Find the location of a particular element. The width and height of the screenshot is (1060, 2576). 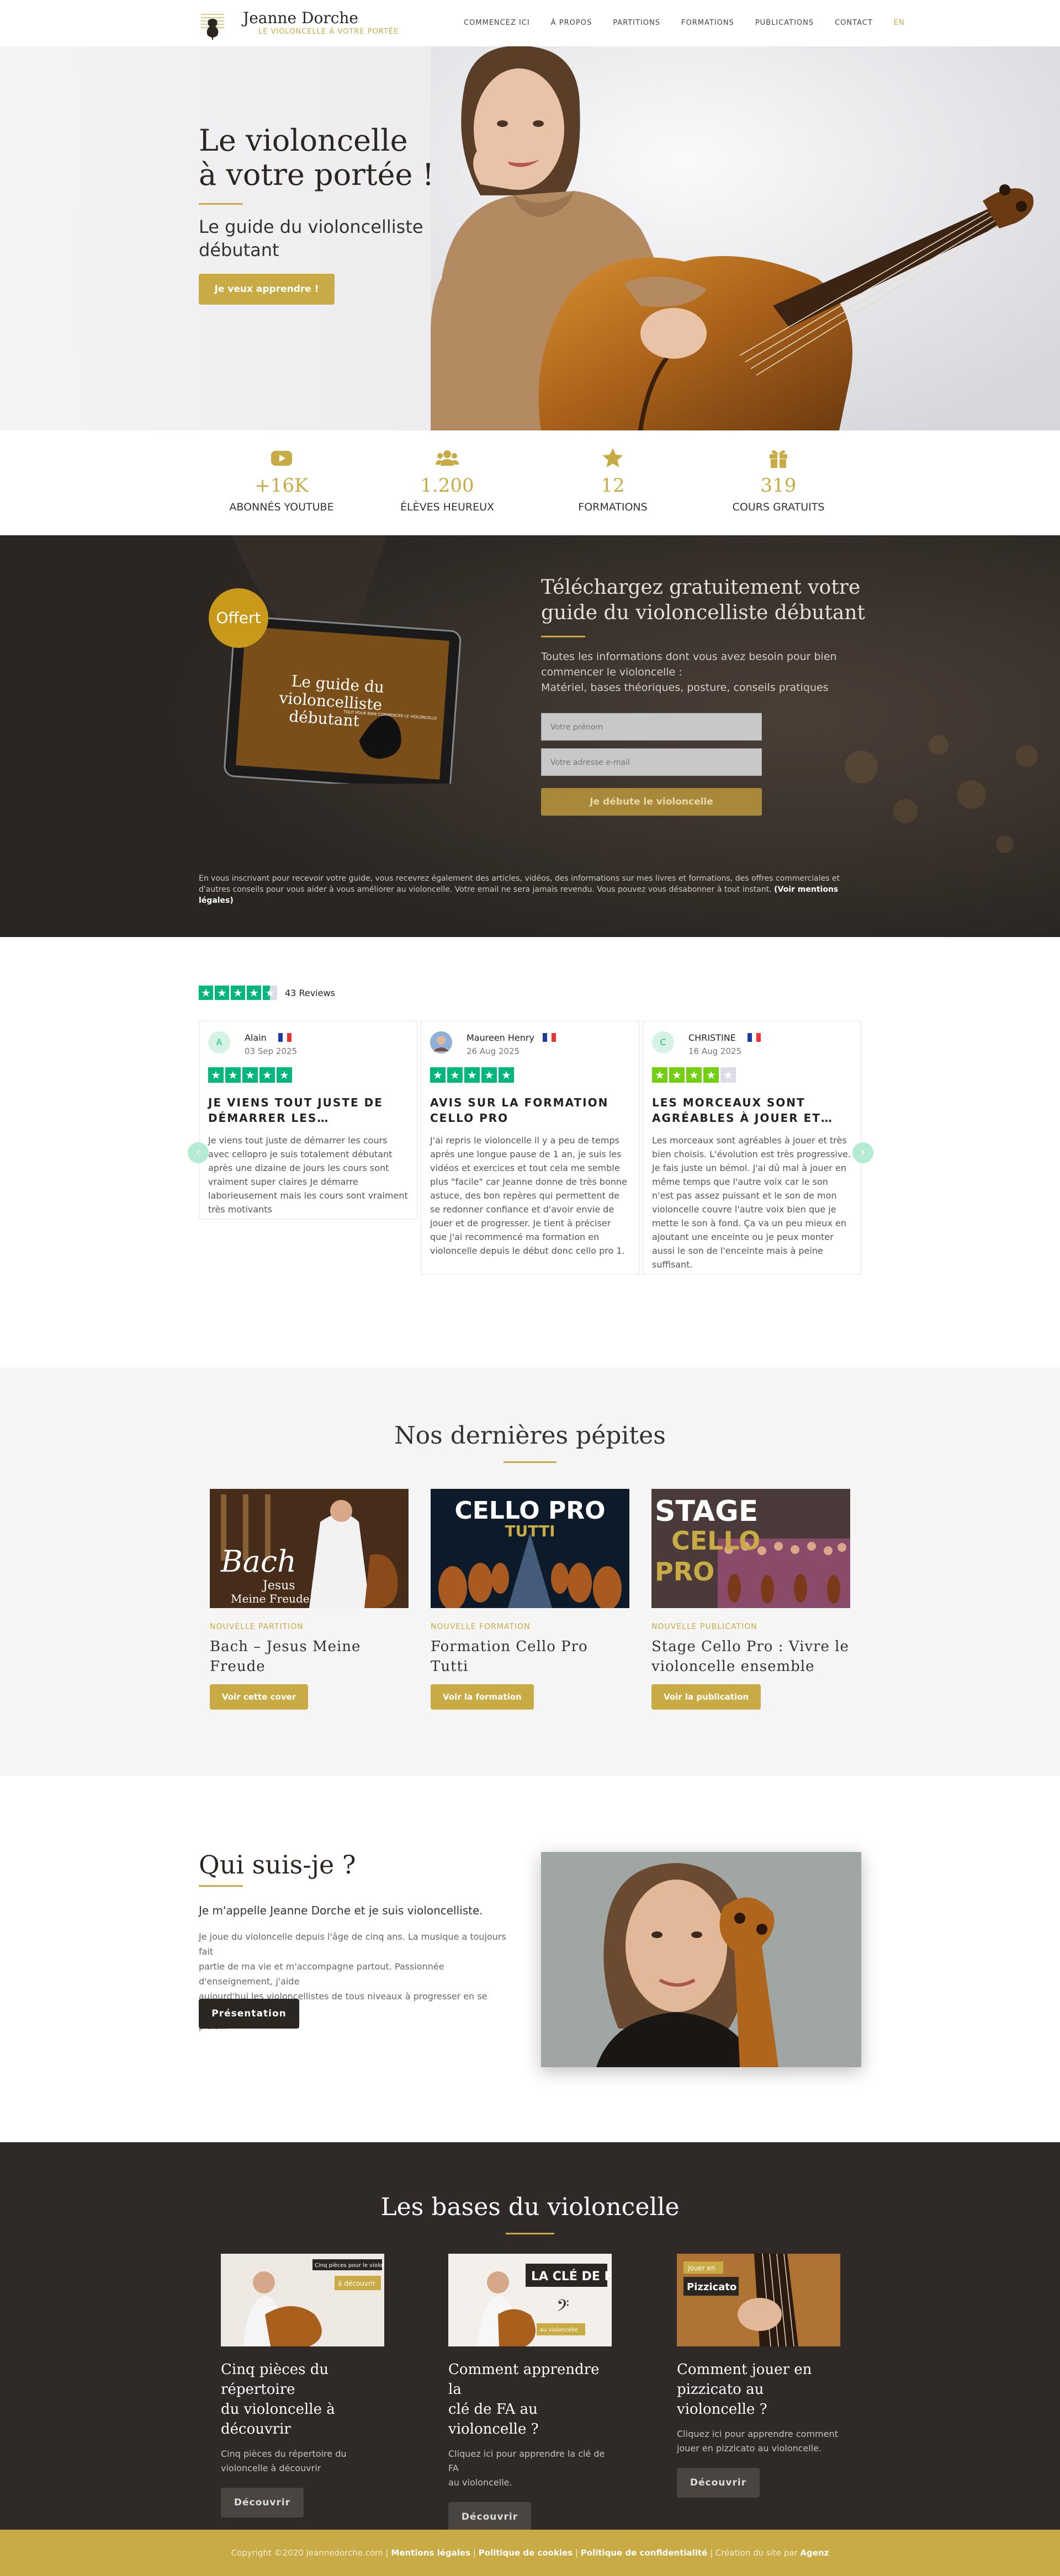

footer-cookies-link: Politique de cookies is located at coordinates (526, 2553).